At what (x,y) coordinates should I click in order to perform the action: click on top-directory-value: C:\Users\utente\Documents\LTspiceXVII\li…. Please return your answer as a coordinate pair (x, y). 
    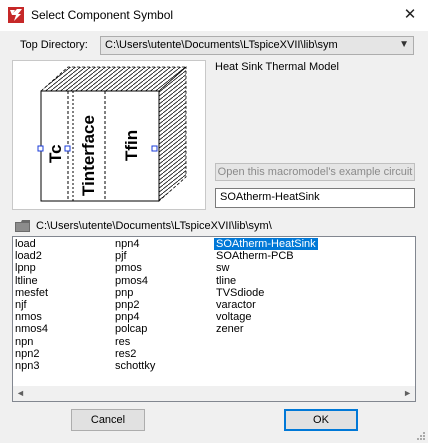
    Looking at the image, I should click on (221, 45).